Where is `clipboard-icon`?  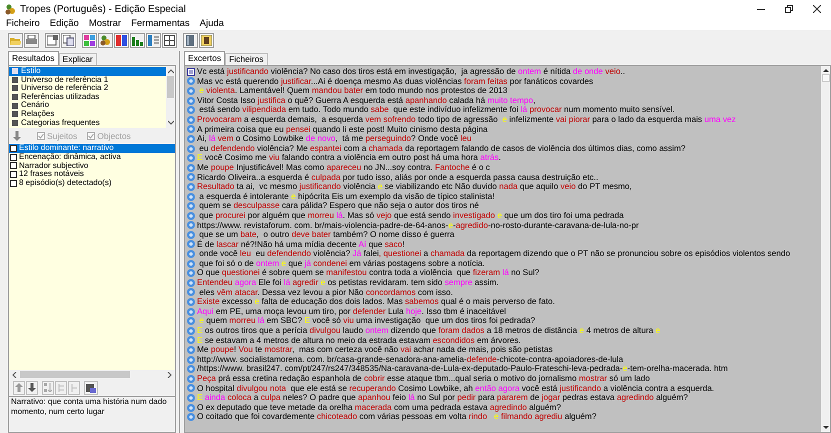 clipboard-icon is located at coordinates (91, 387).